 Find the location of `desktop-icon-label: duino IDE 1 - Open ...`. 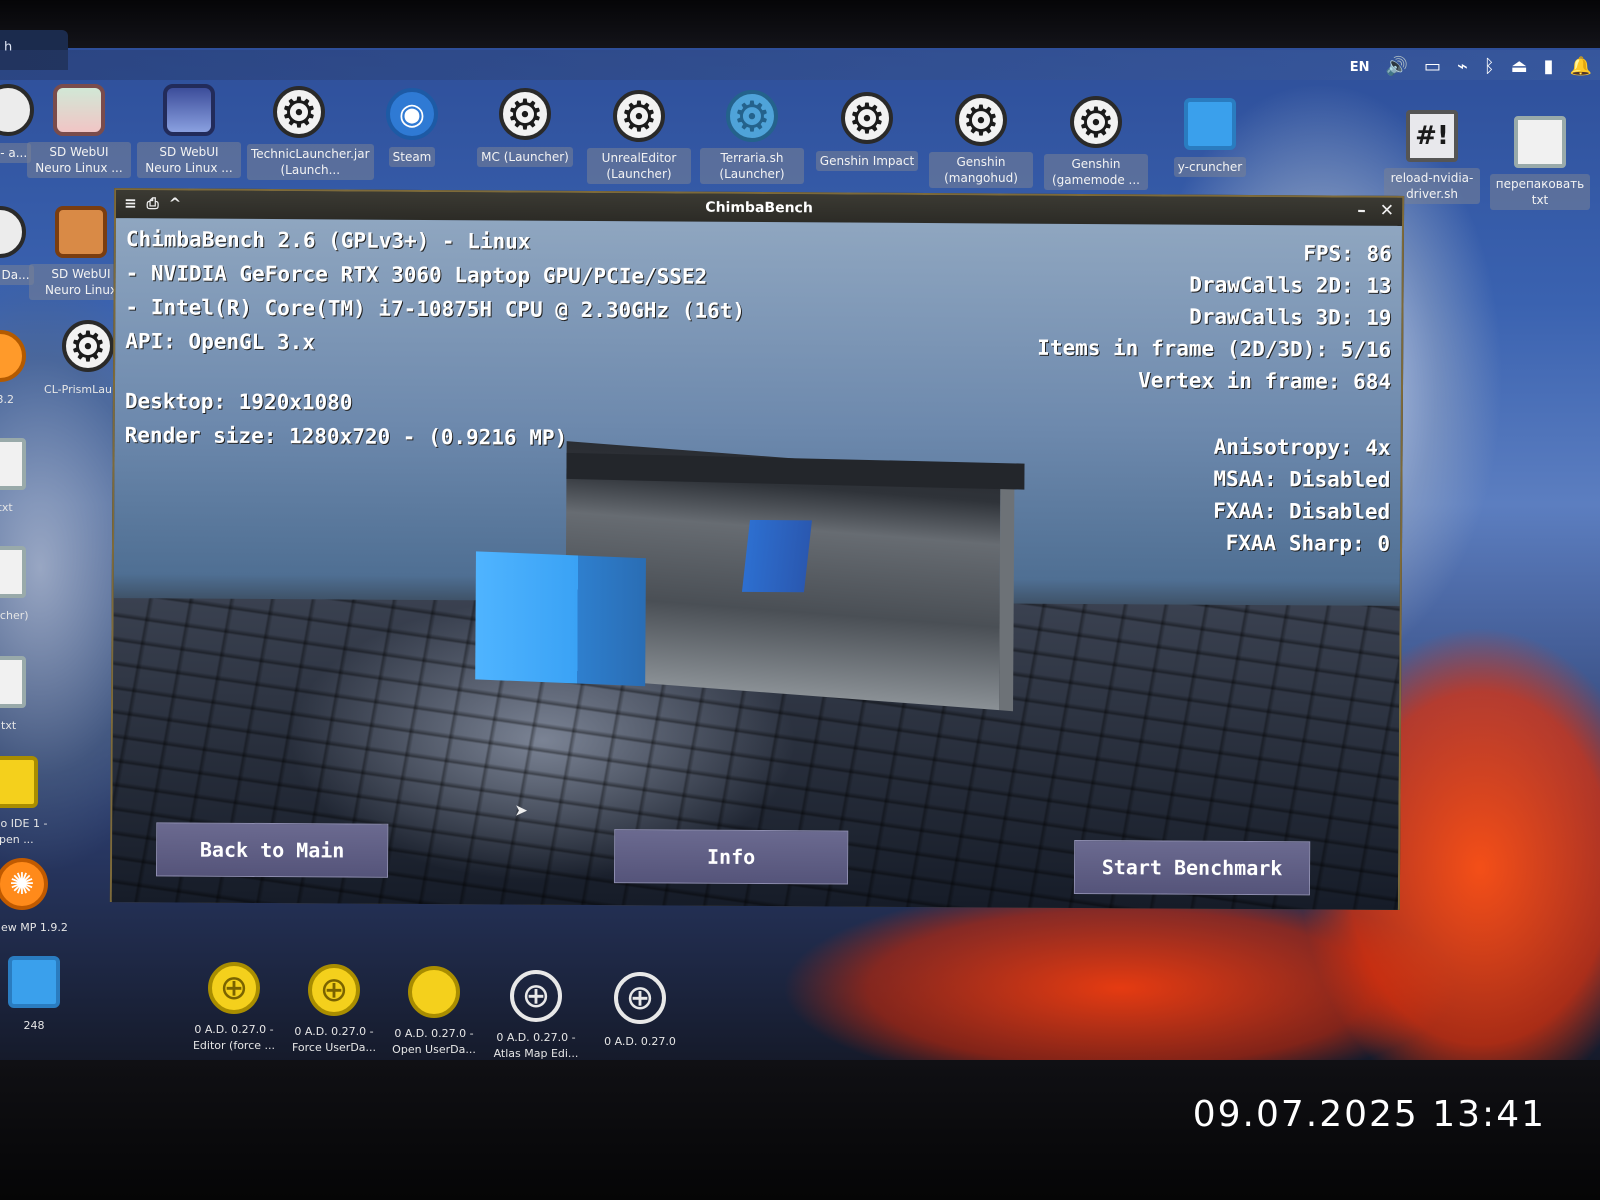

desktop-icon-label: duino IDE 1 - Open ... is located at coordinates (24, 831).